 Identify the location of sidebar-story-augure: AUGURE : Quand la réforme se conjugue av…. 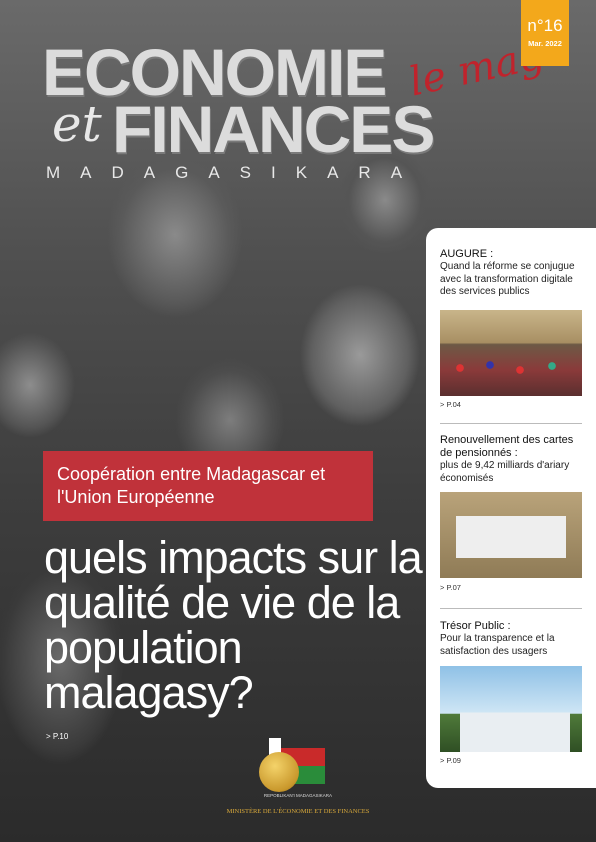
(511, 273).